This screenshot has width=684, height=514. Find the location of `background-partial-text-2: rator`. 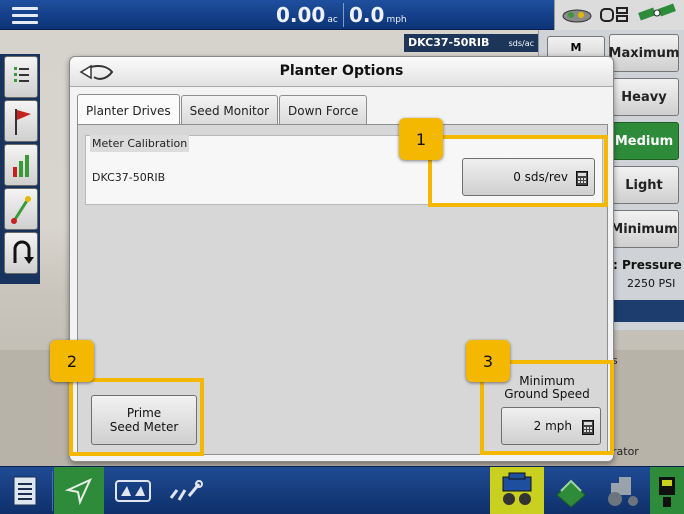

background-partial-text-2: rator is located at coordinates (625, 451).